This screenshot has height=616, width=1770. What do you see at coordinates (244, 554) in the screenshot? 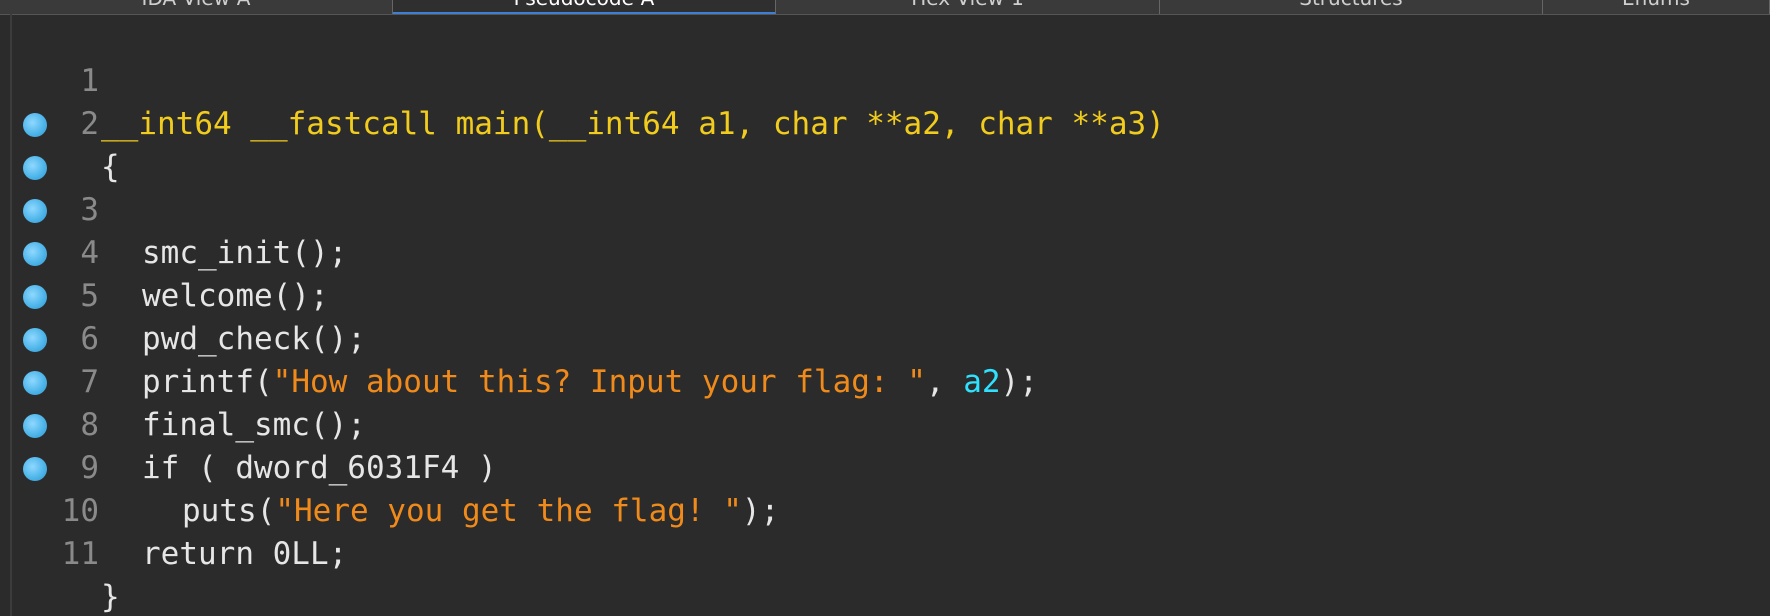
I see `return-statement: return 0LL;` at bounding box center [244, 554].